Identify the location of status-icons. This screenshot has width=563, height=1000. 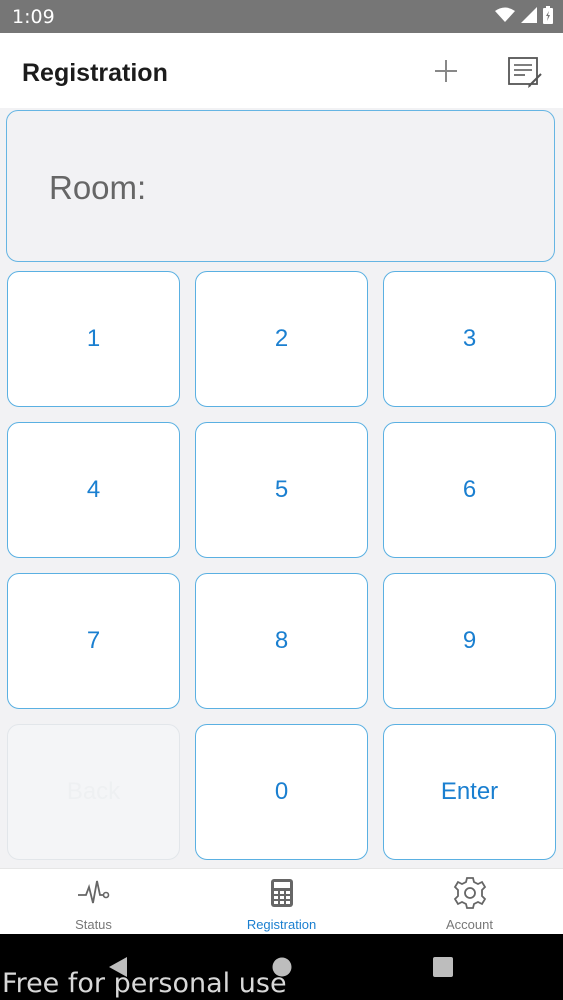
(524, 15).